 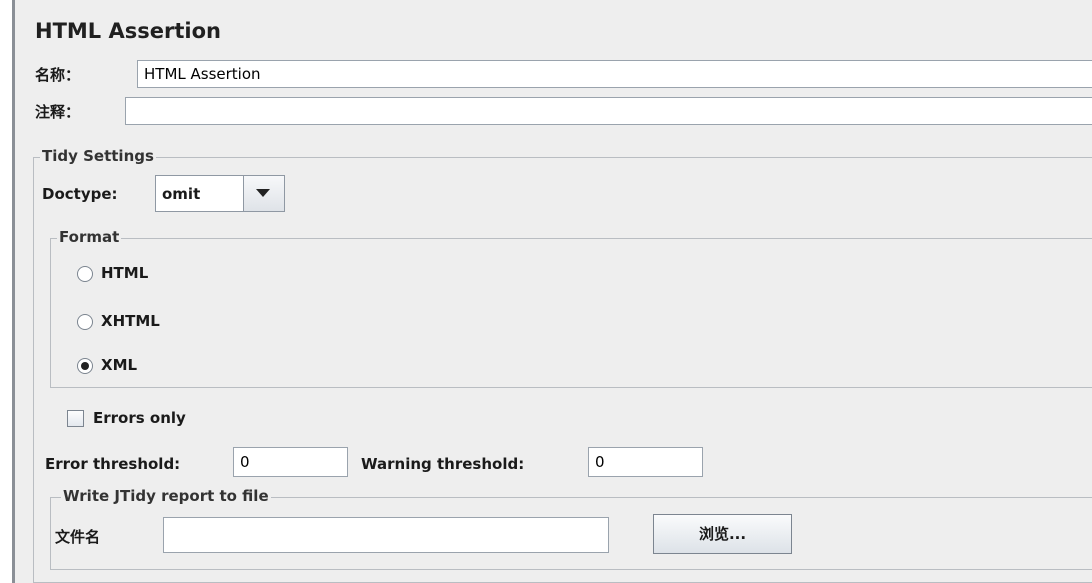 I want to click on doctype-select: omit, so click(x=220, y=193).